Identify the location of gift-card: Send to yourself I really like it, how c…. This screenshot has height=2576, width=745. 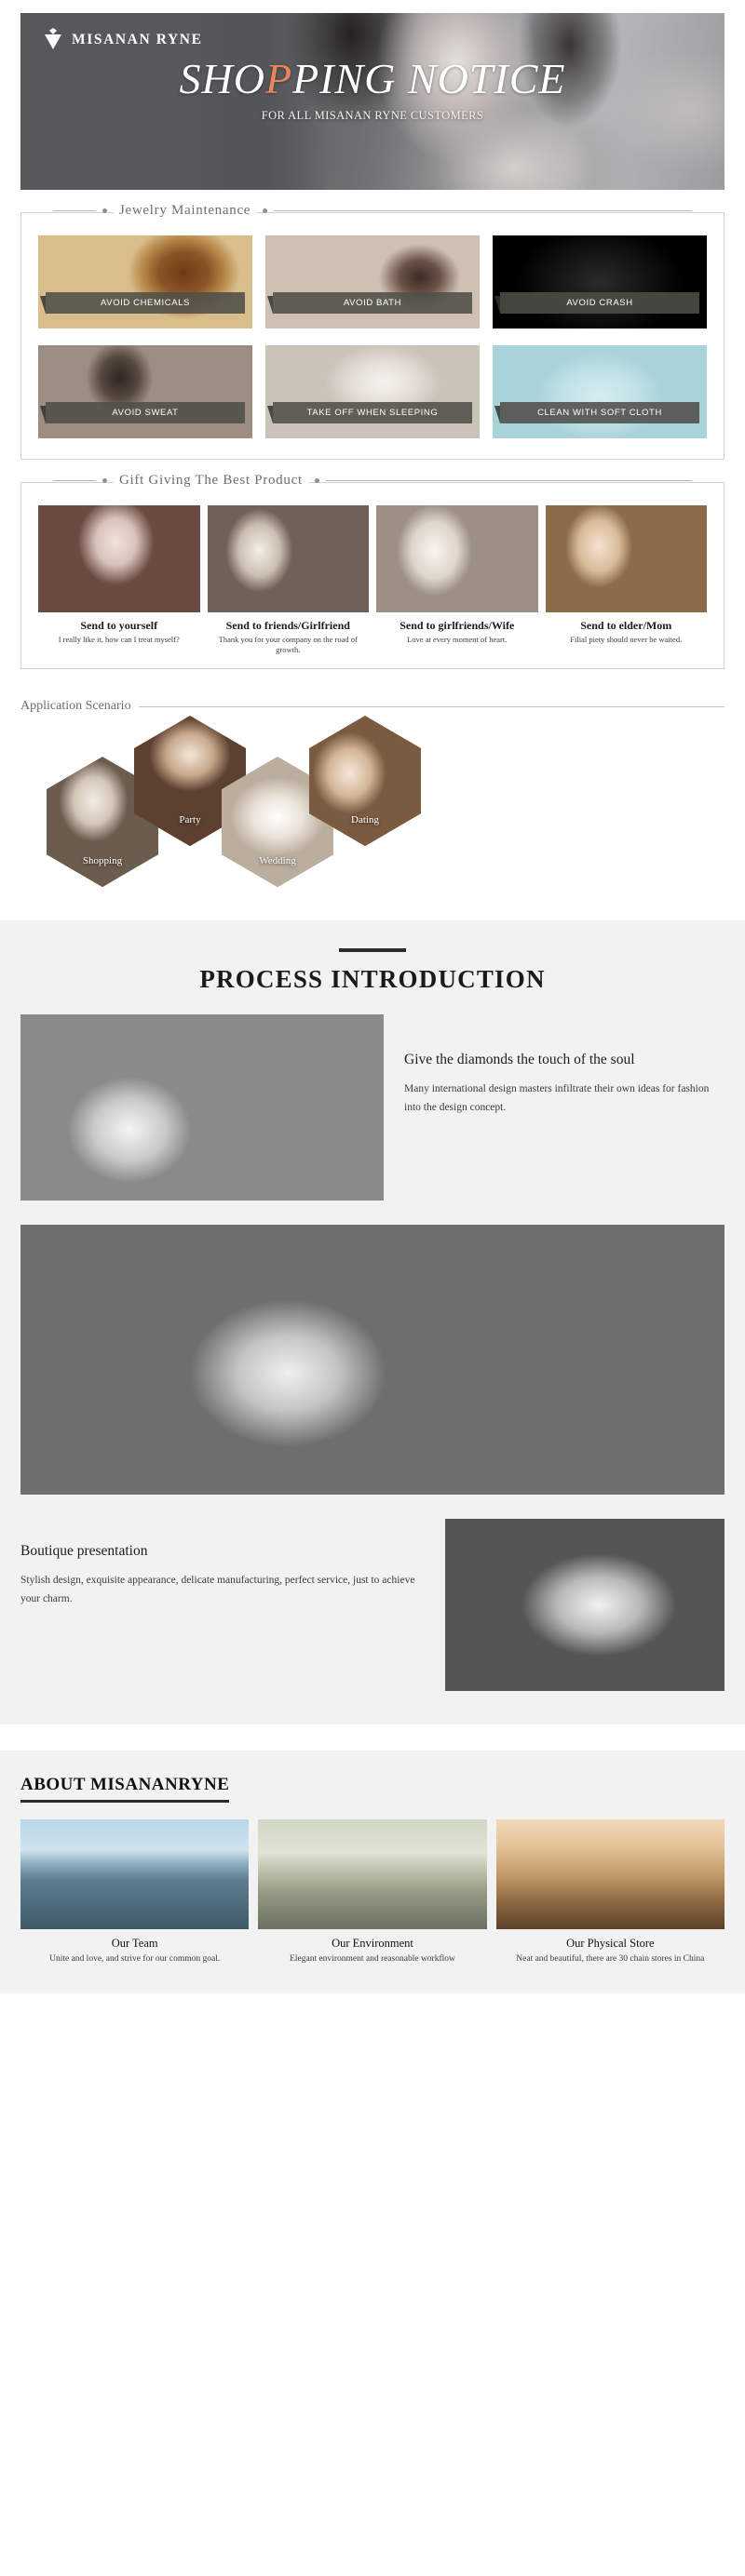
(119, 580).